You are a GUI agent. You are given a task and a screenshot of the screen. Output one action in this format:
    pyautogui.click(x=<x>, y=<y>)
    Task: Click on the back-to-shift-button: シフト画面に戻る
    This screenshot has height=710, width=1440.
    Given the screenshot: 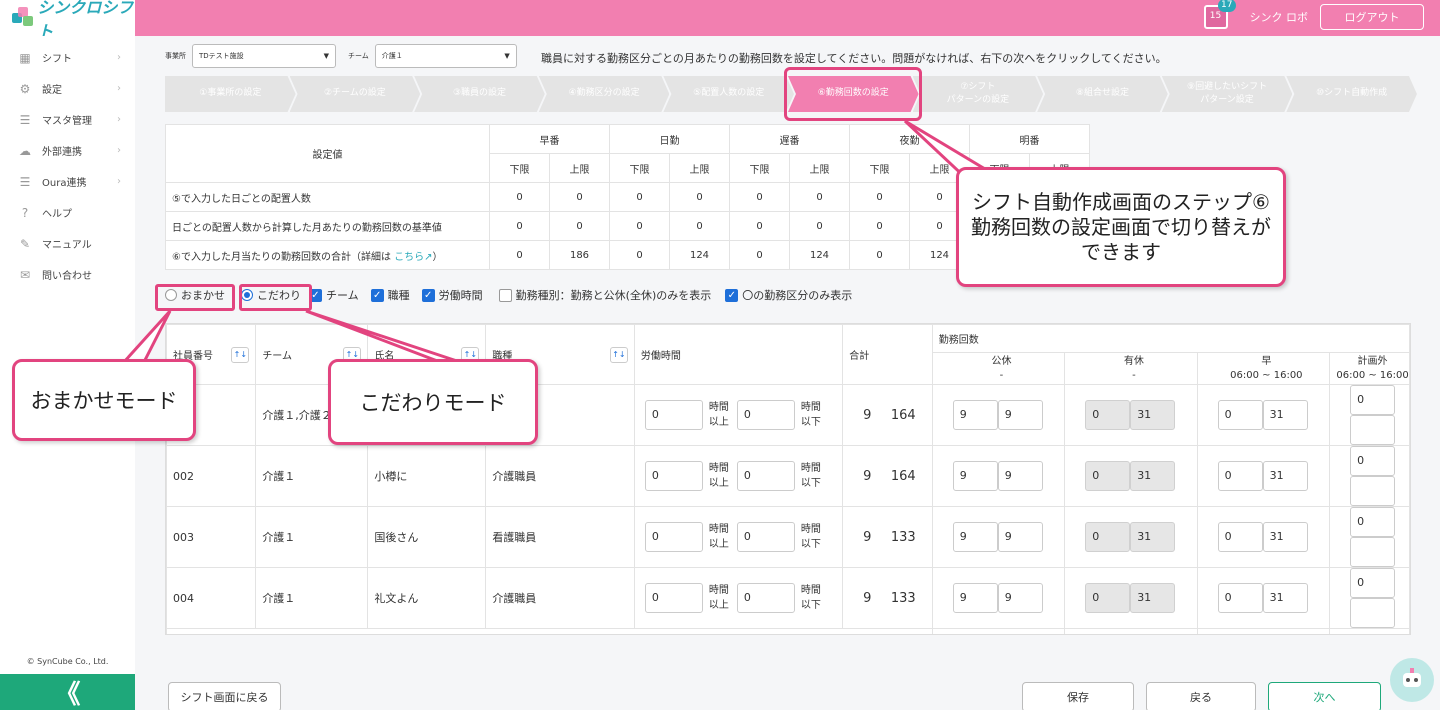 What is the action you would take?
    pyautogui.click(x=224, y=696)
    